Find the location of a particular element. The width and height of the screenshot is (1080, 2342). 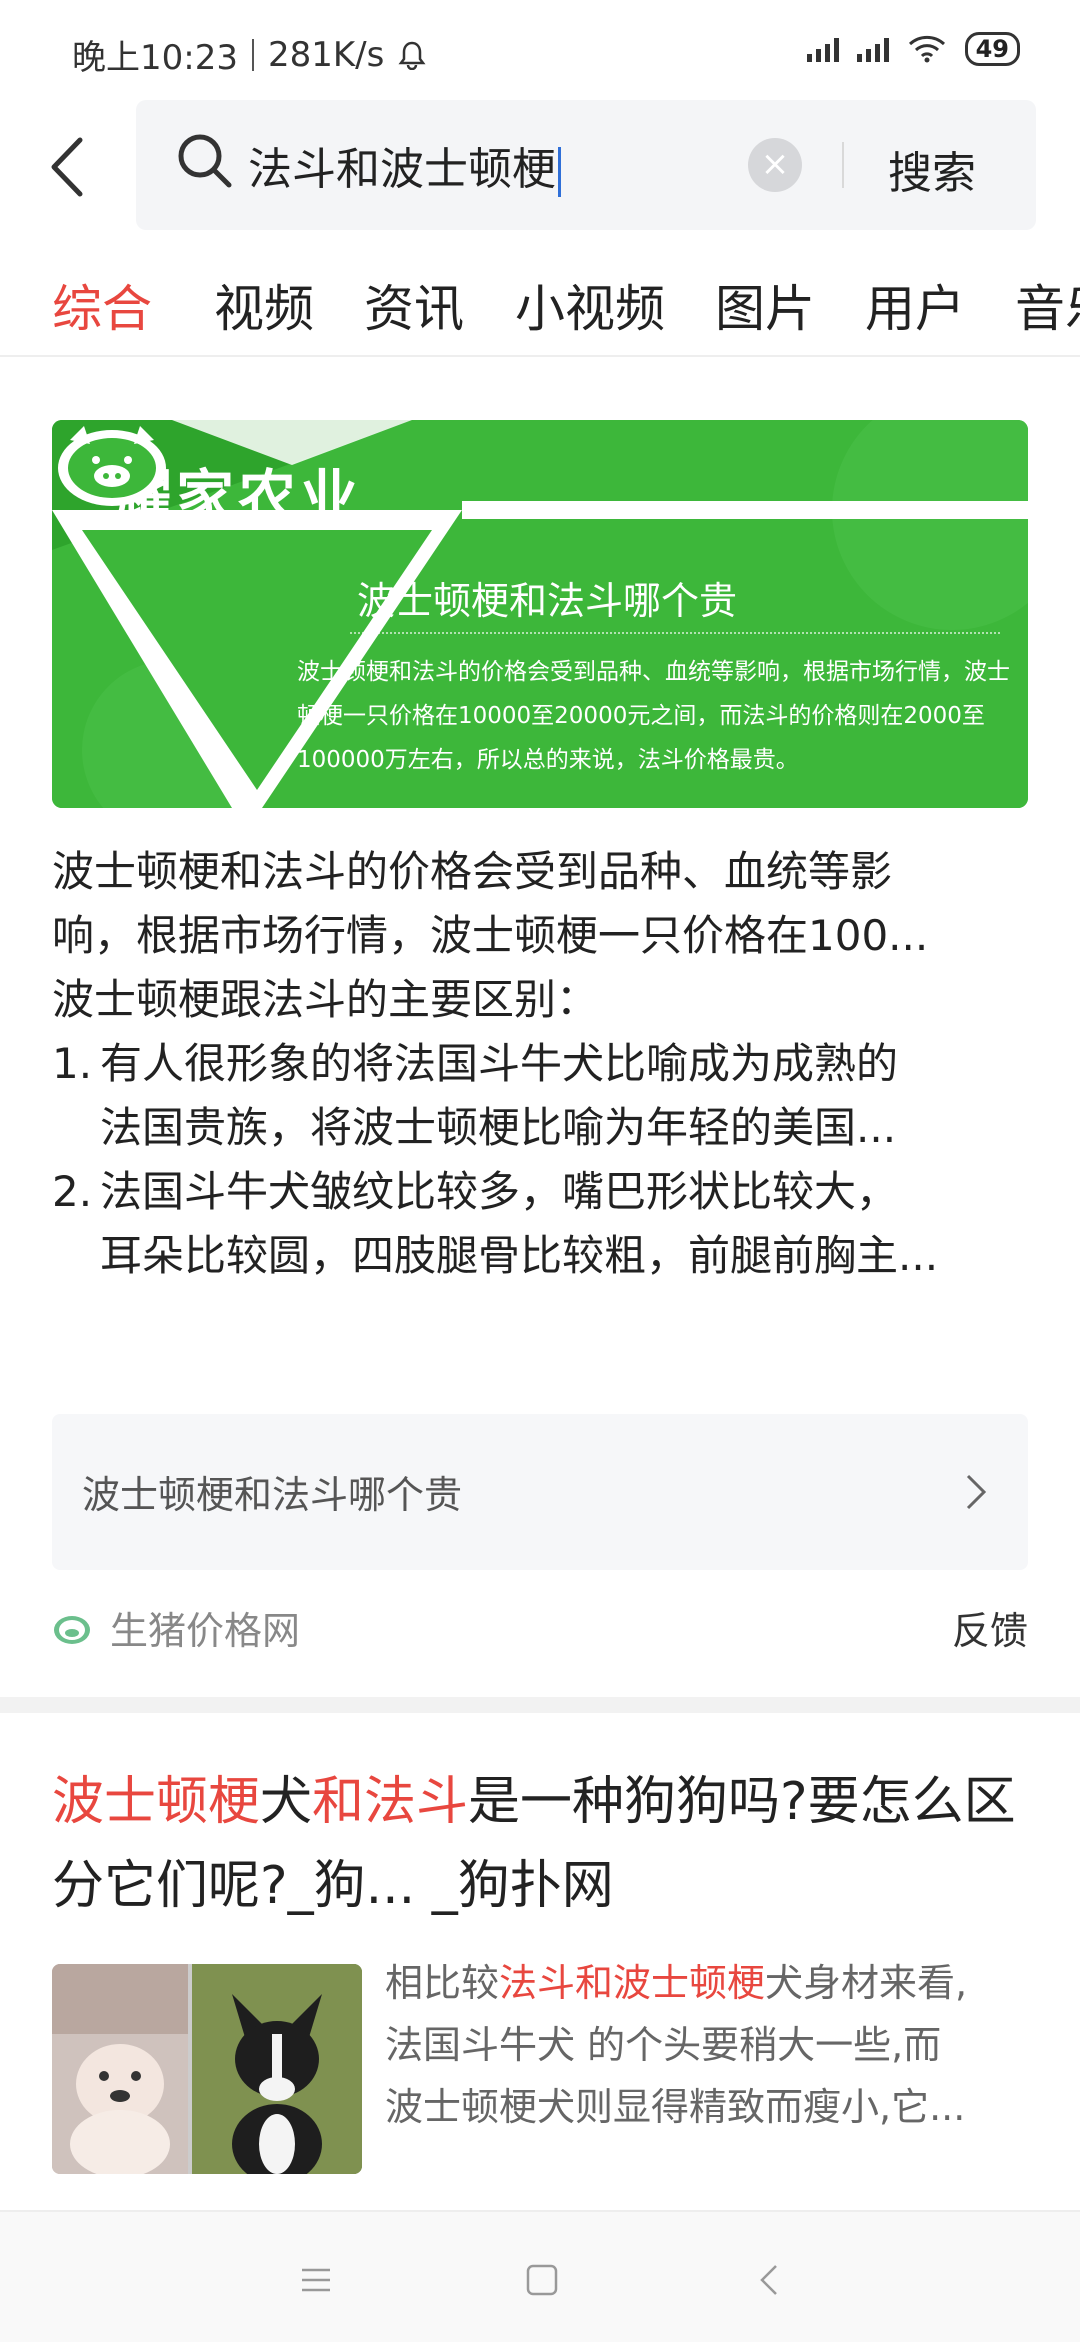

menu-icon is located at coordinates (316, 2280).